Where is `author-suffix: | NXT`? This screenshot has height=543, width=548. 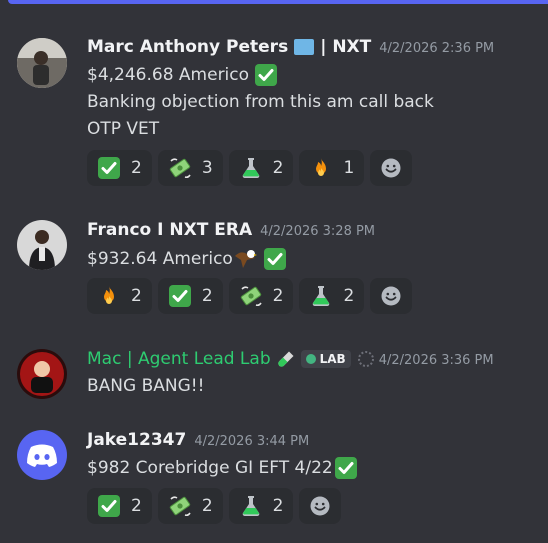
author-suffix: | NXT is located at coordinates (345, 47).